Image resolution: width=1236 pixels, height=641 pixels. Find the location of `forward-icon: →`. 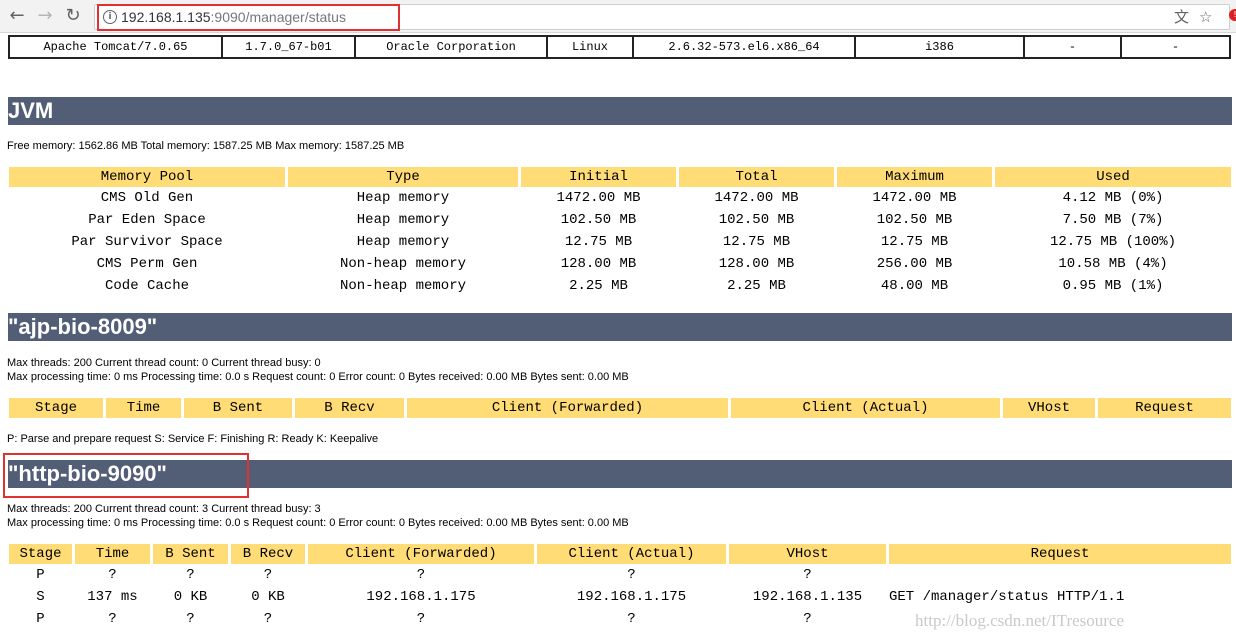

forward-icon: → is located at coordinates (45, 16).